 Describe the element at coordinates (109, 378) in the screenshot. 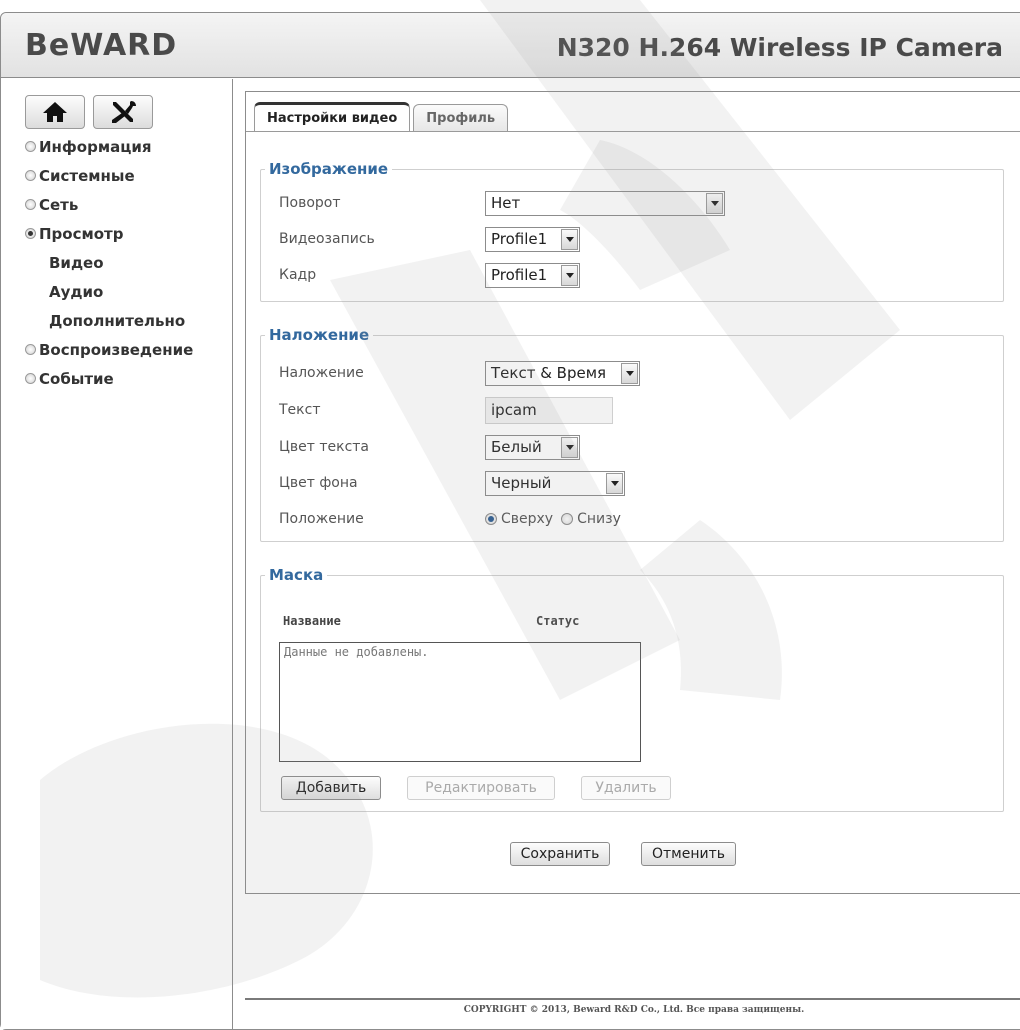

I see `sidebar-item-event: Событие` at that location.